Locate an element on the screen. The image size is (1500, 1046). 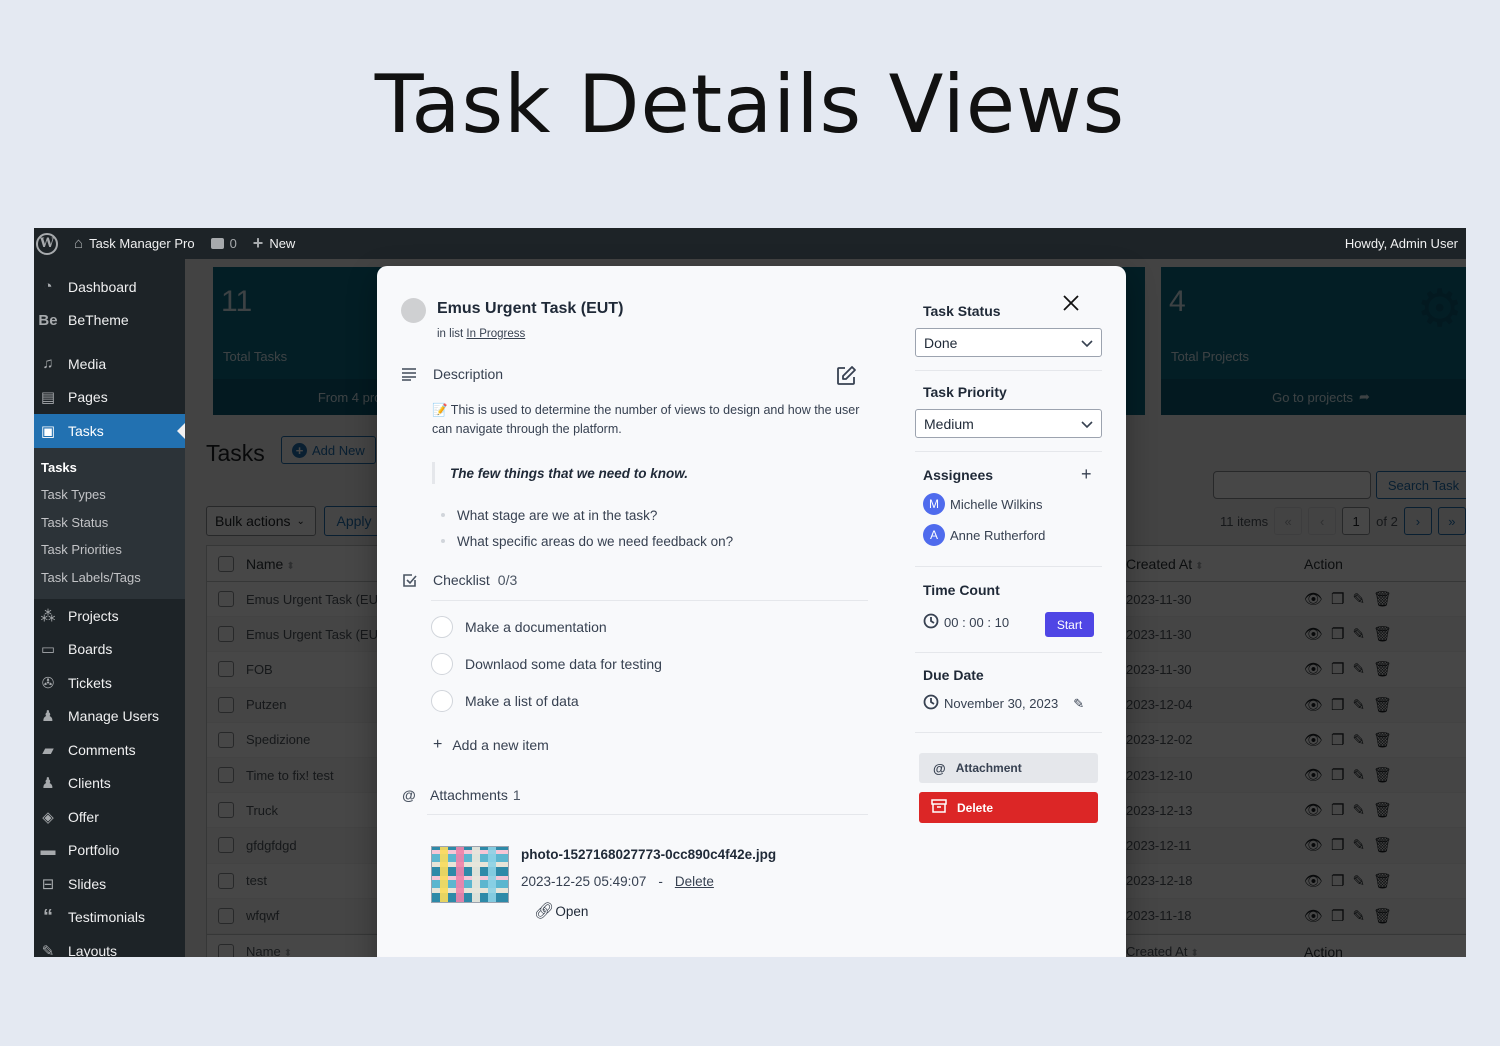
attachments-count: 1 is located at coordinates (516, 795).